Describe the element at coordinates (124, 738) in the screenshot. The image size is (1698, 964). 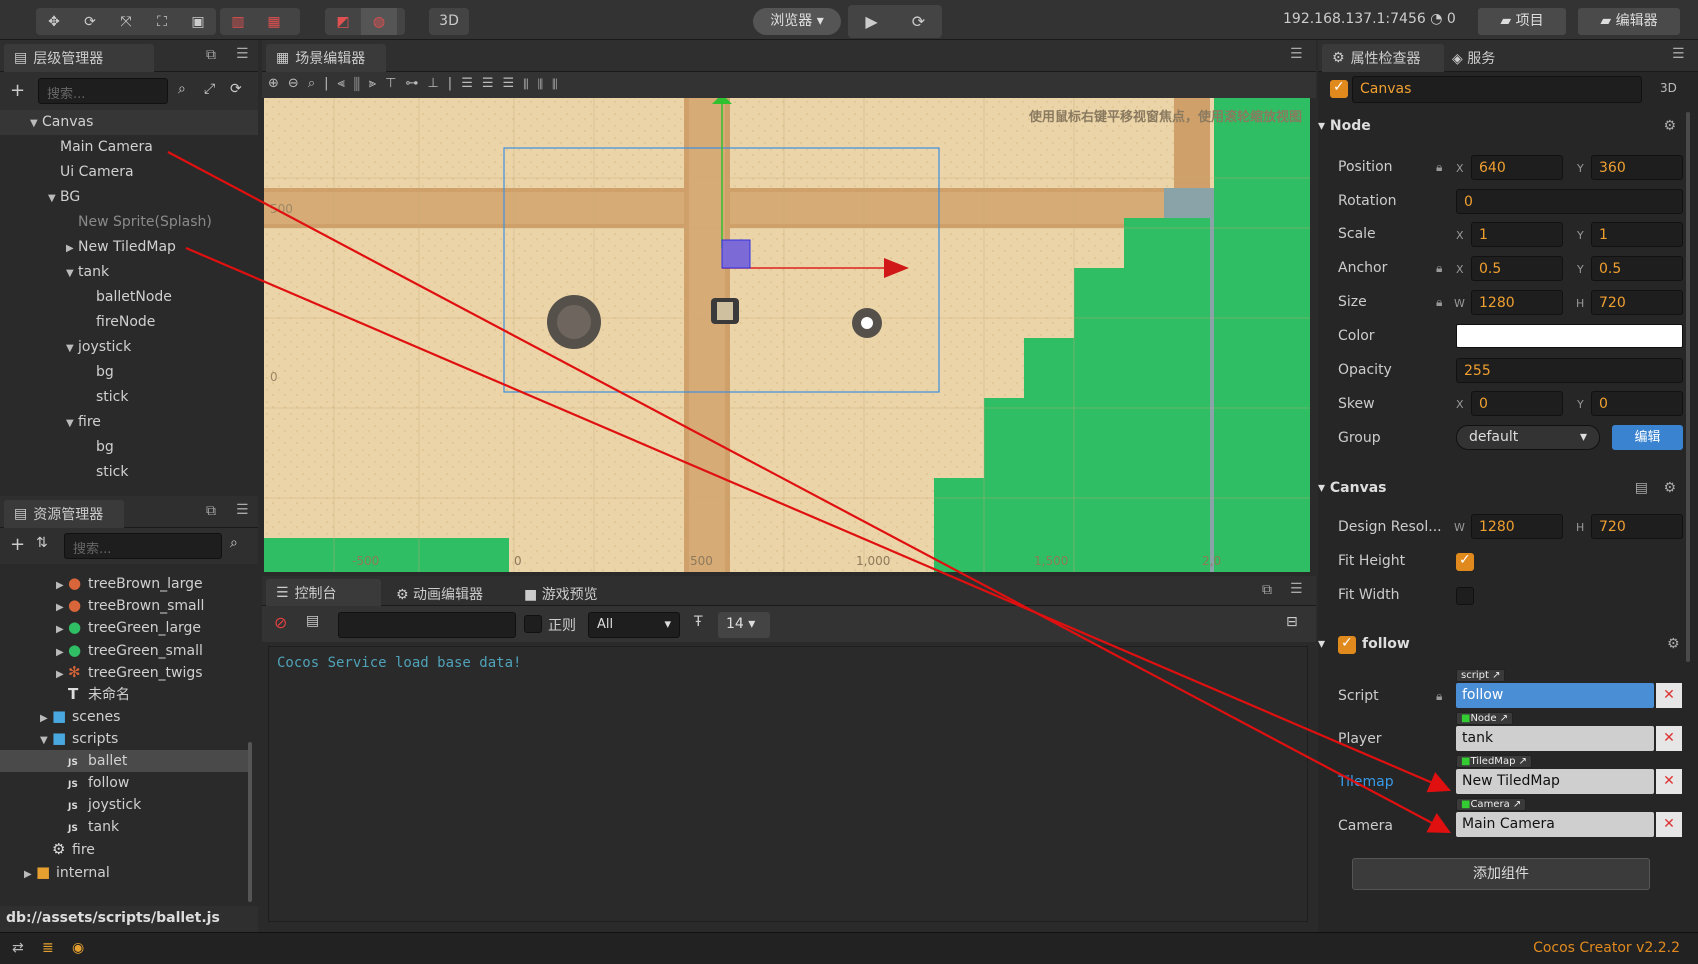
I see `asset-item: ▼ ■ scripts` at that location.